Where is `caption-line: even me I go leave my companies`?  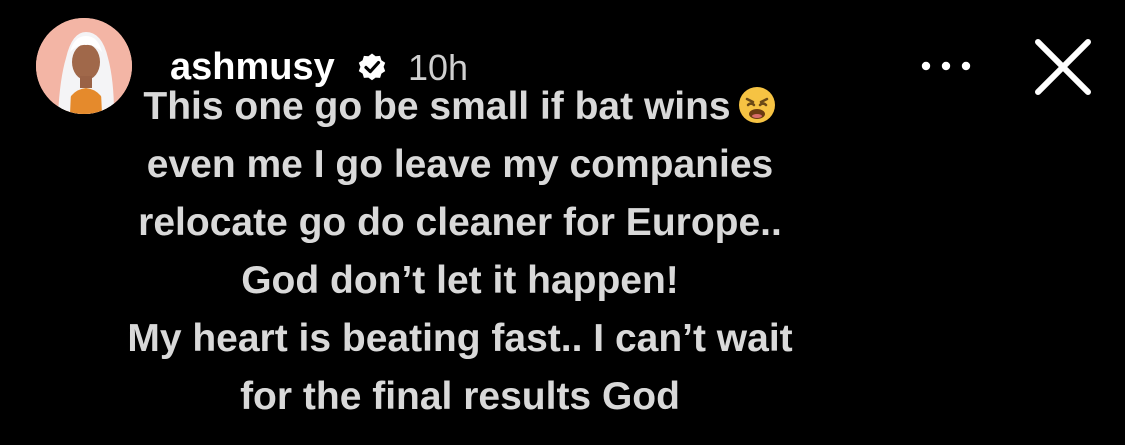
caption-line: even me I go leave my companies is located at coordinates (460, 164).